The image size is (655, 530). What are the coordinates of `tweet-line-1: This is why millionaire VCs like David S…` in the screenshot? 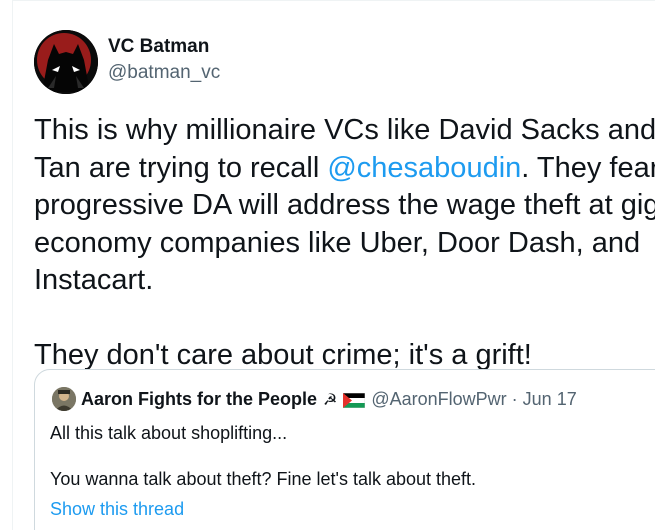 It's located at (344, 130).